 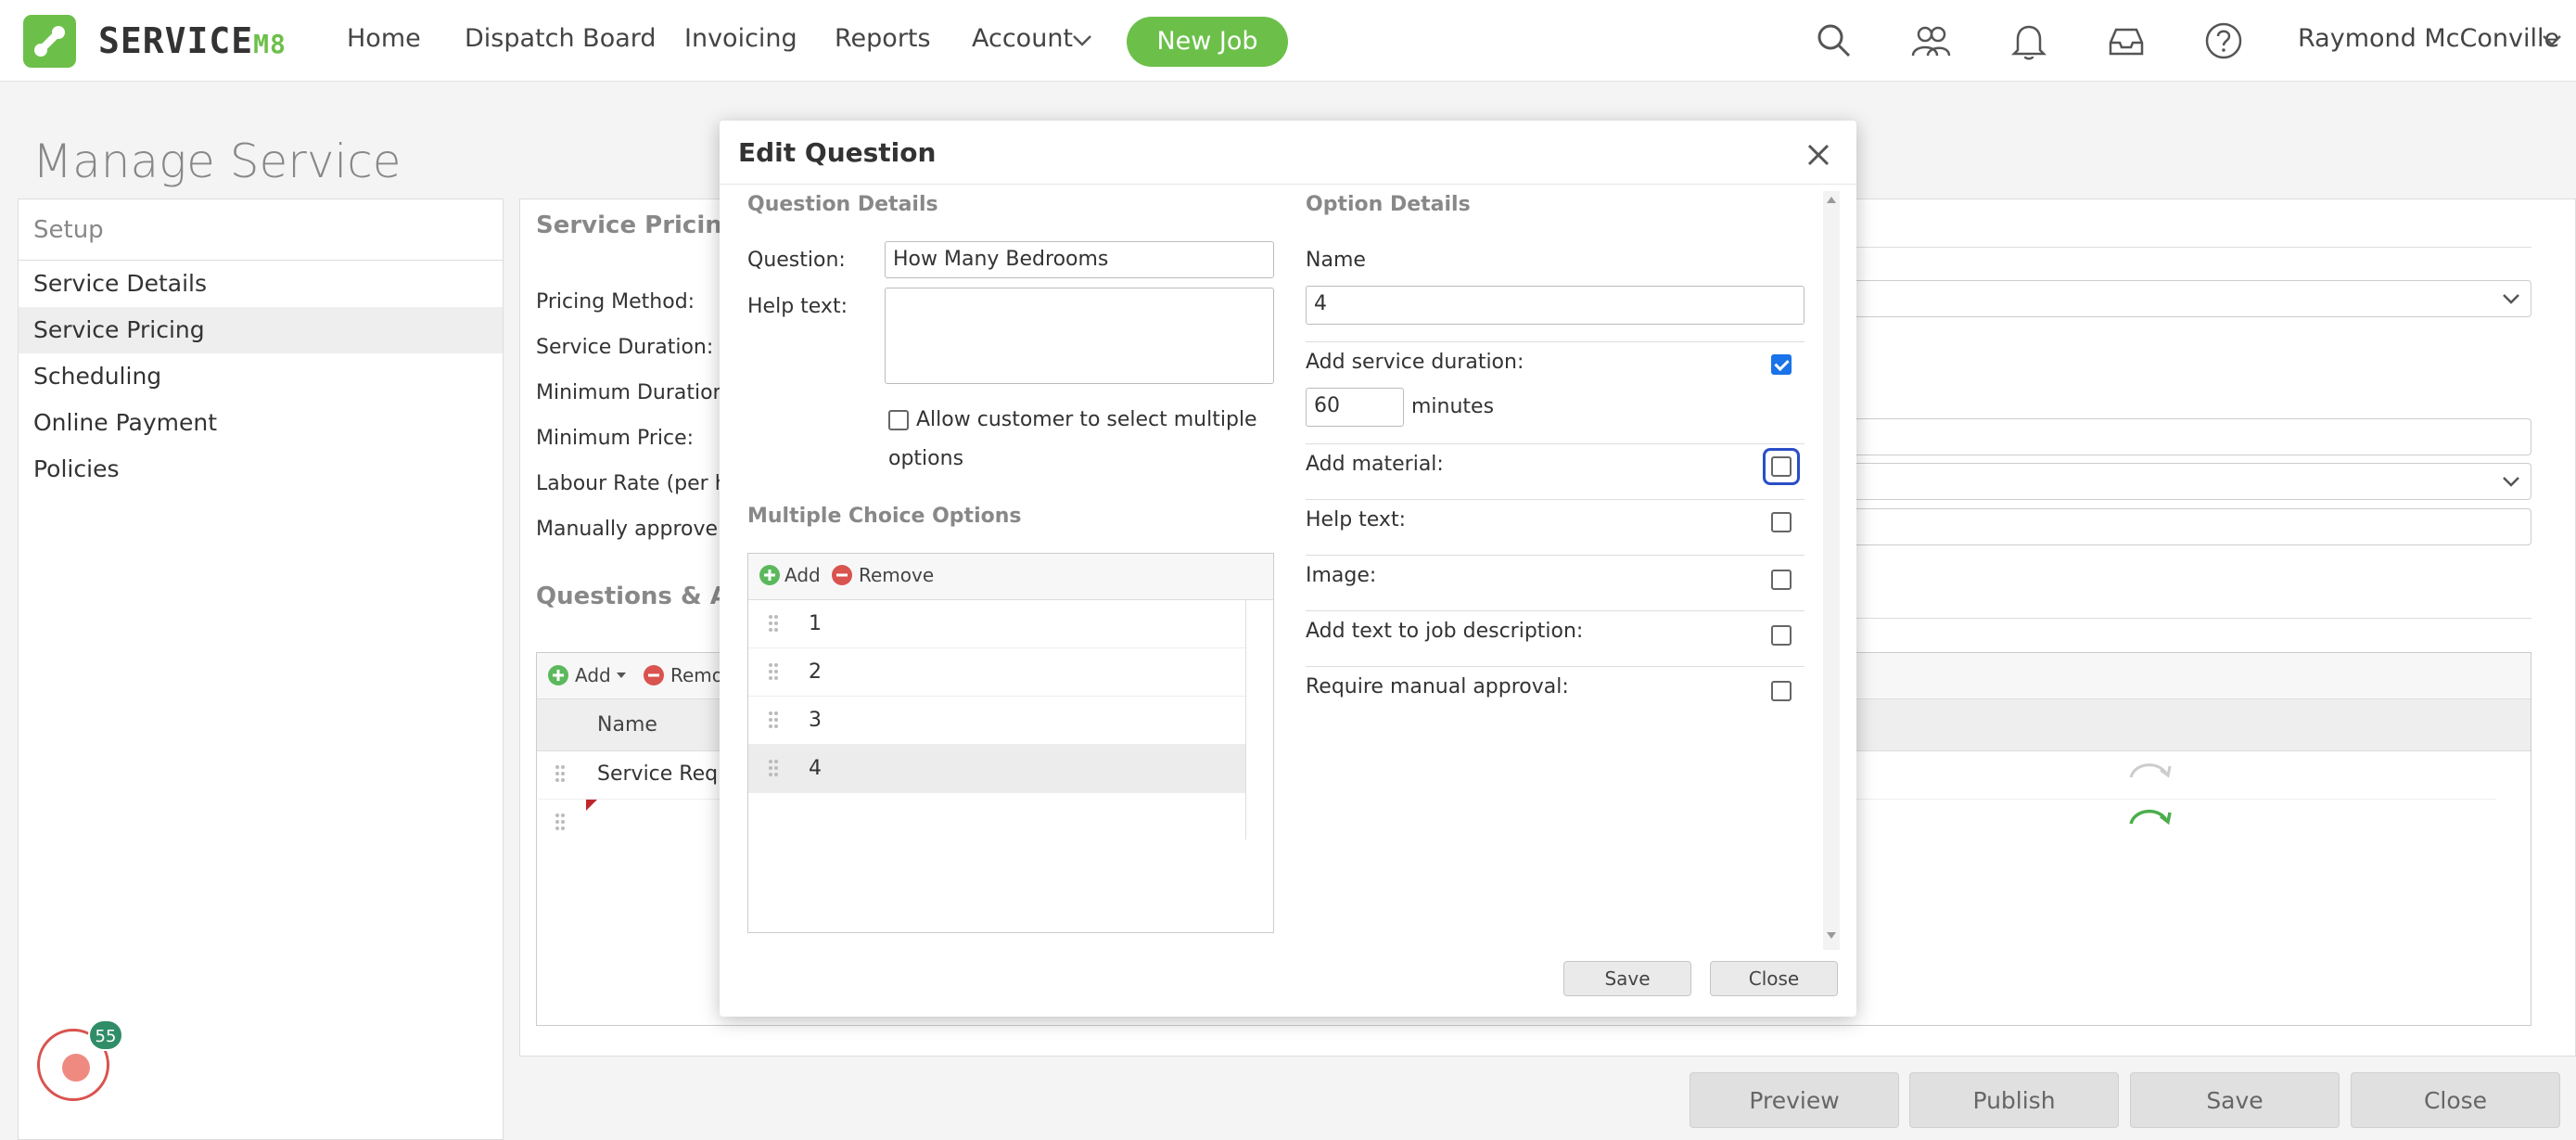 I want to click on column-header-name: Name, so click(x=627, y=725).